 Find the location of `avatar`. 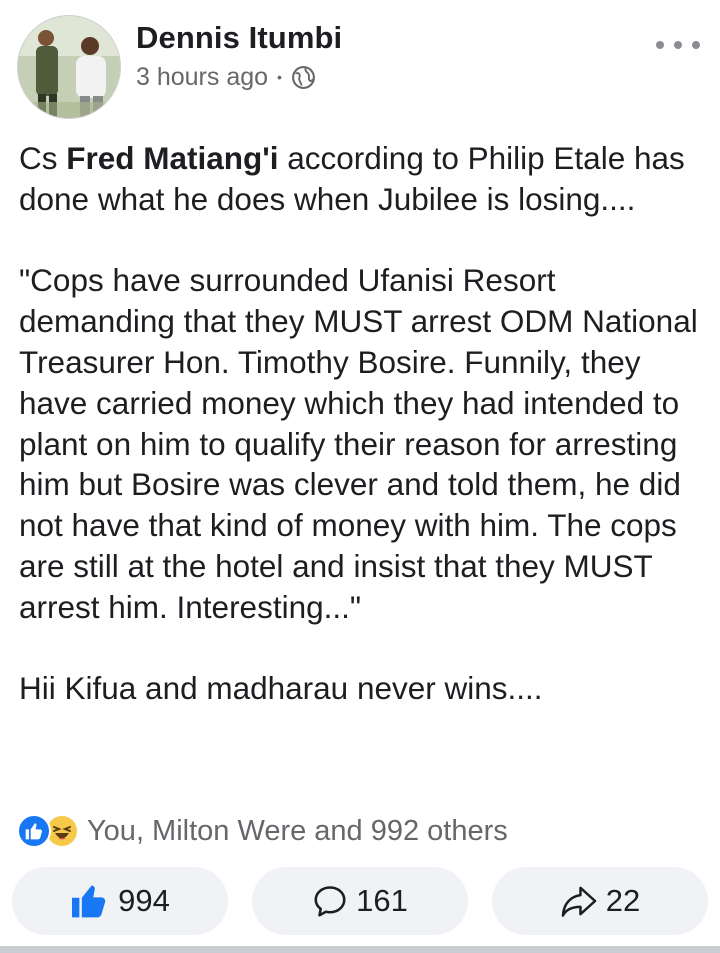

avatar is located at coordinates (69, 67).